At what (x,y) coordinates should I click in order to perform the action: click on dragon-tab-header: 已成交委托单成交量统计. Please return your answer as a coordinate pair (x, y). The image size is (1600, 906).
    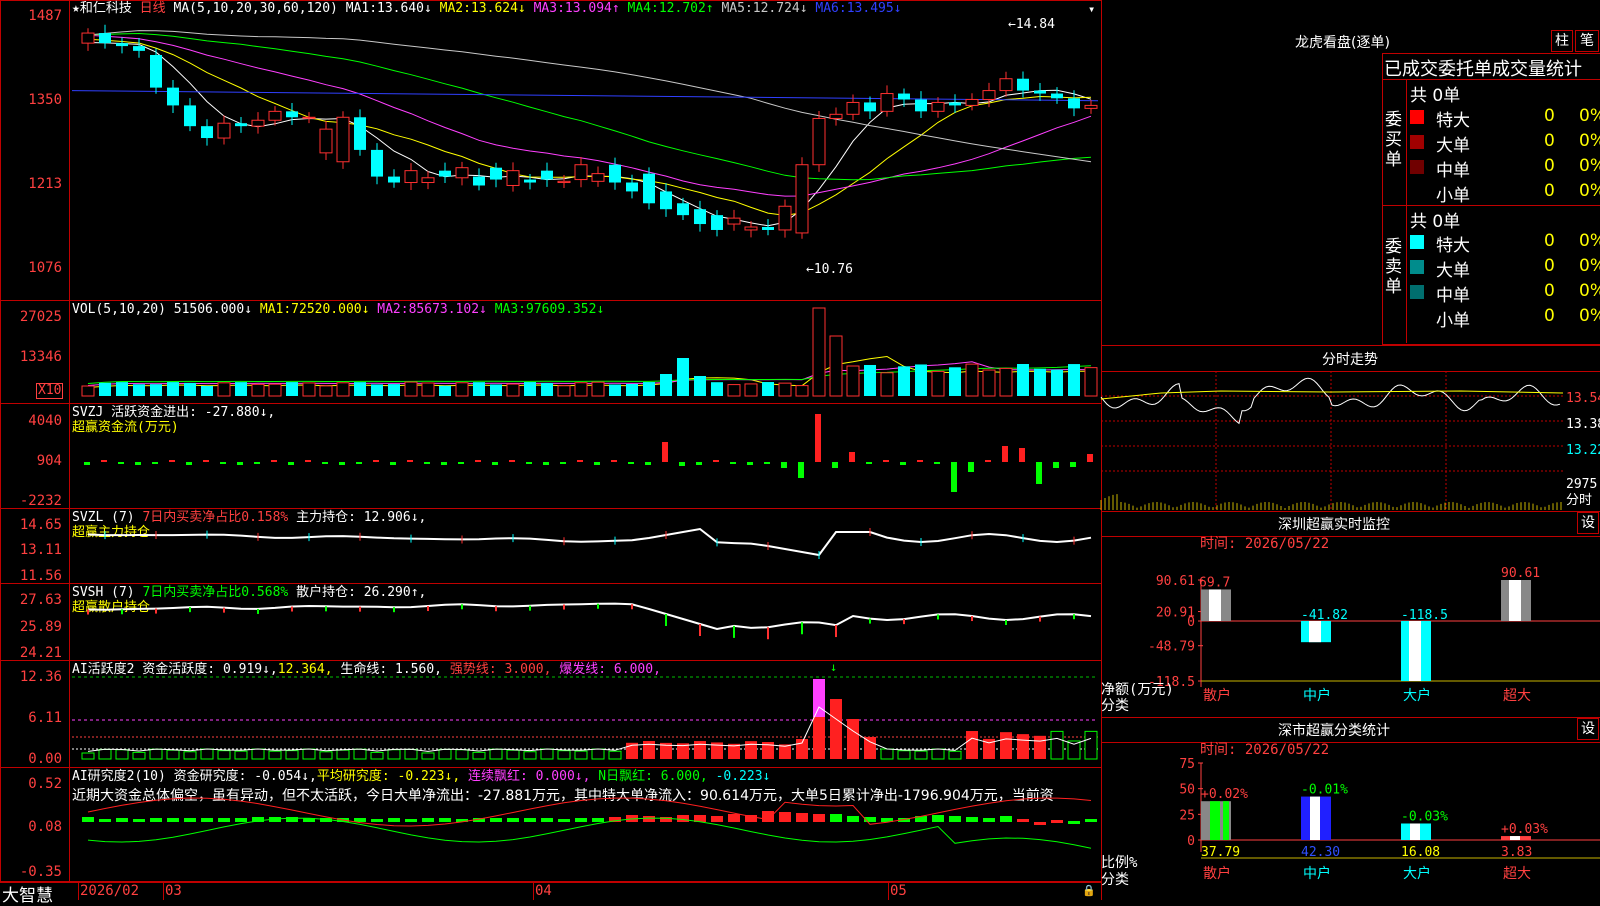
    Looking at the image, I should click on (1483, 68).